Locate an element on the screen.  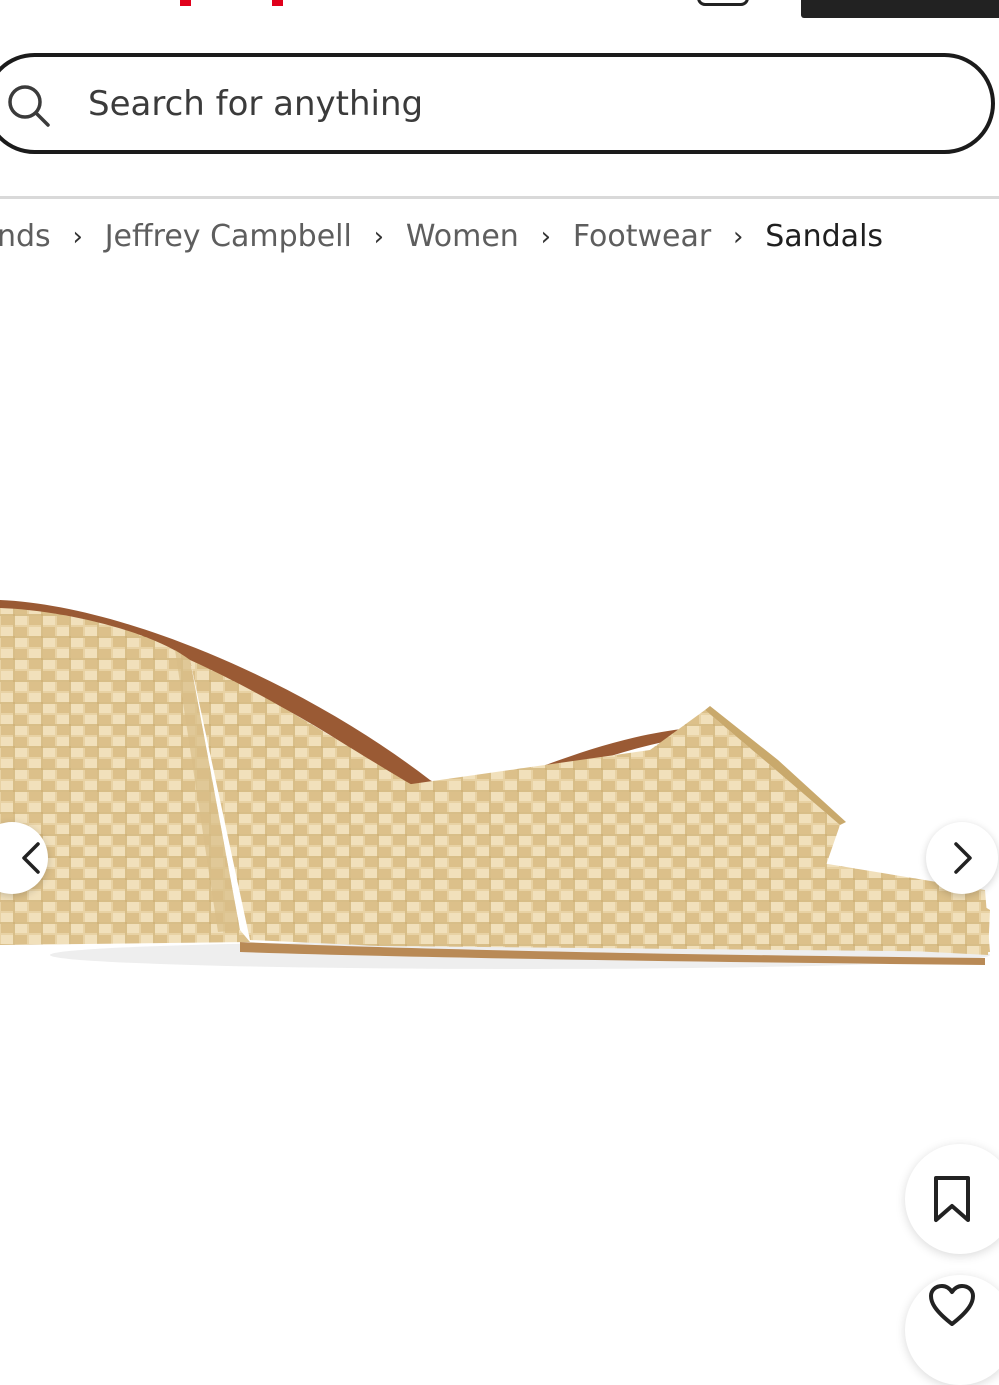
like-button is located at coordinates (952, 1330).